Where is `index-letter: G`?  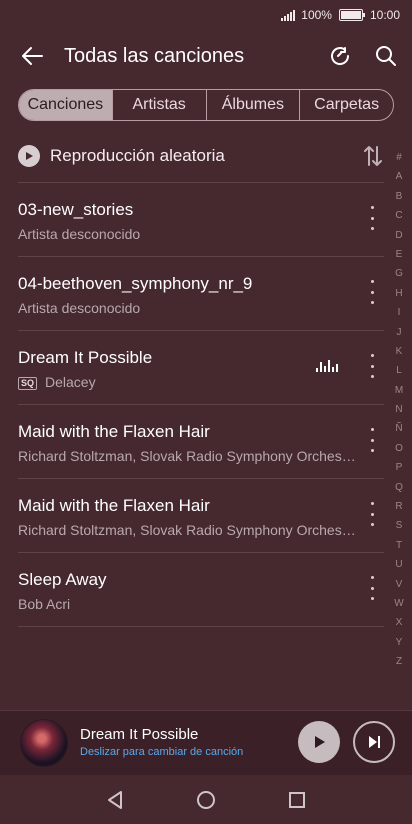
index-letter: G is located at coordinates (399, 273).